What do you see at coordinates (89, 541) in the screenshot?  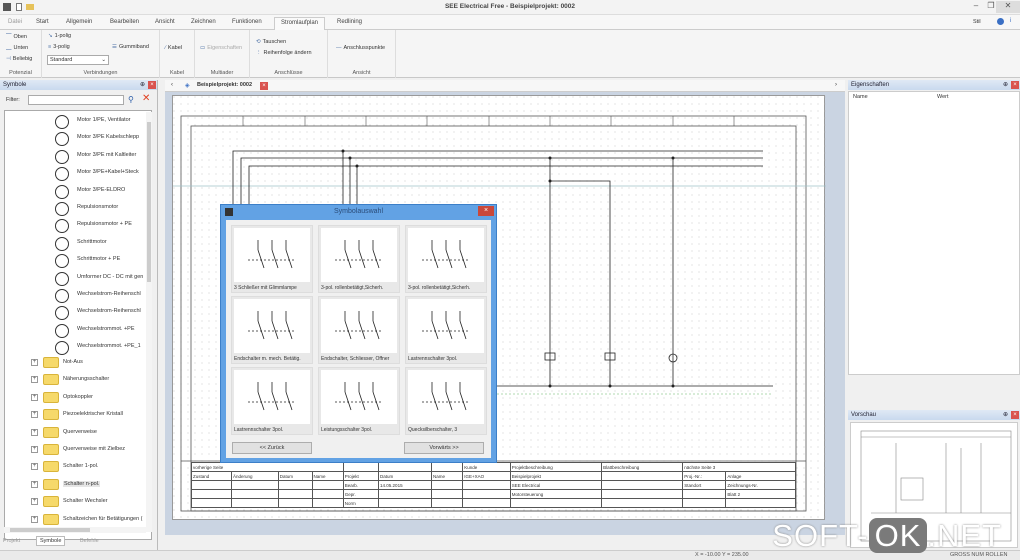 I see `tab-befehle: Befehle` at bounding box center [89, 541].